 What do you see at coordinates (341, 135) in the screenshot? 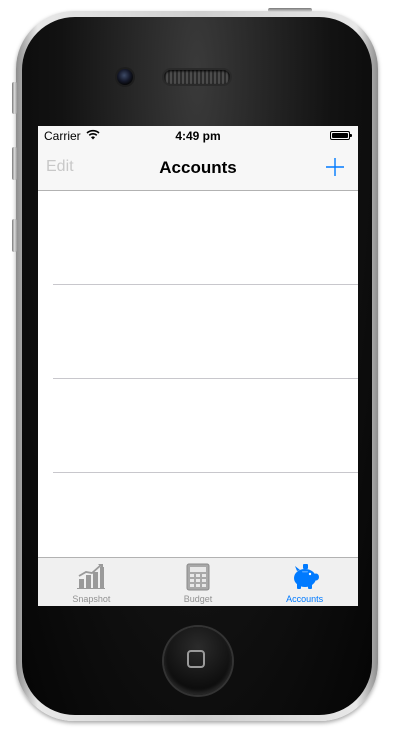
I see `battery-icon` at bounding box center [341, 135].